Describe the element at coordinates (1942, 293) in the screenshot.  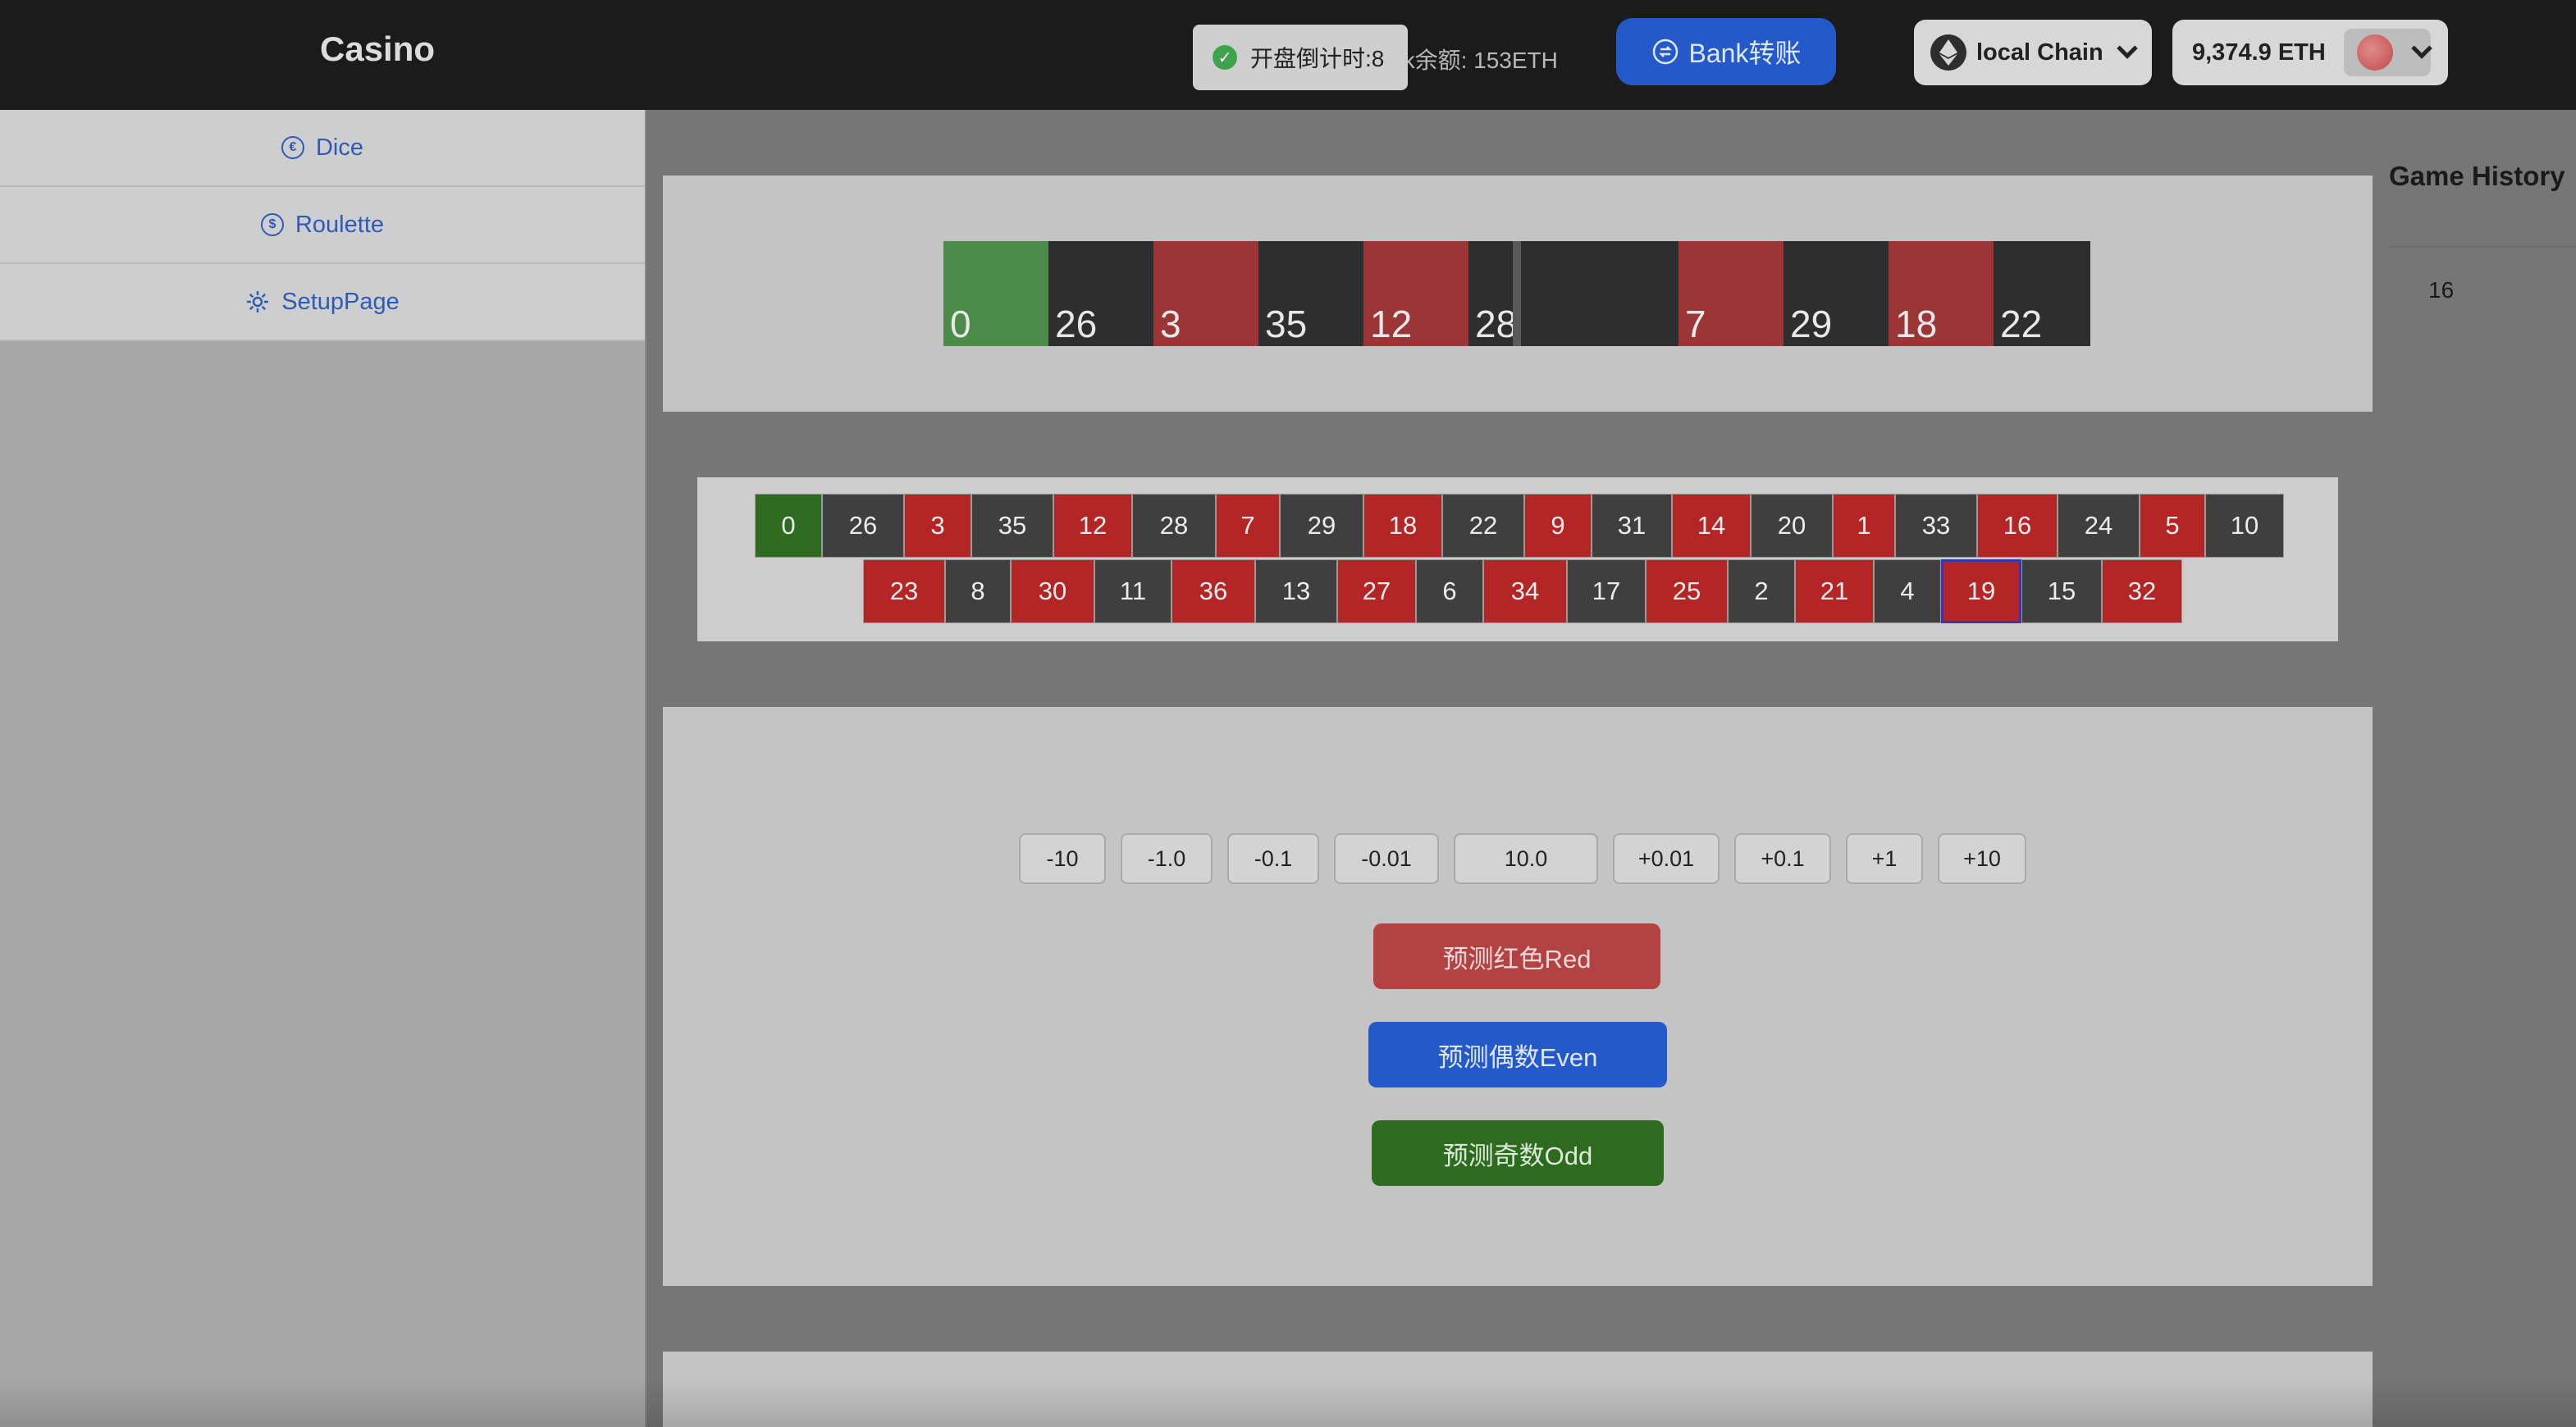
I see `wheel-number-cell: 18` at that location.